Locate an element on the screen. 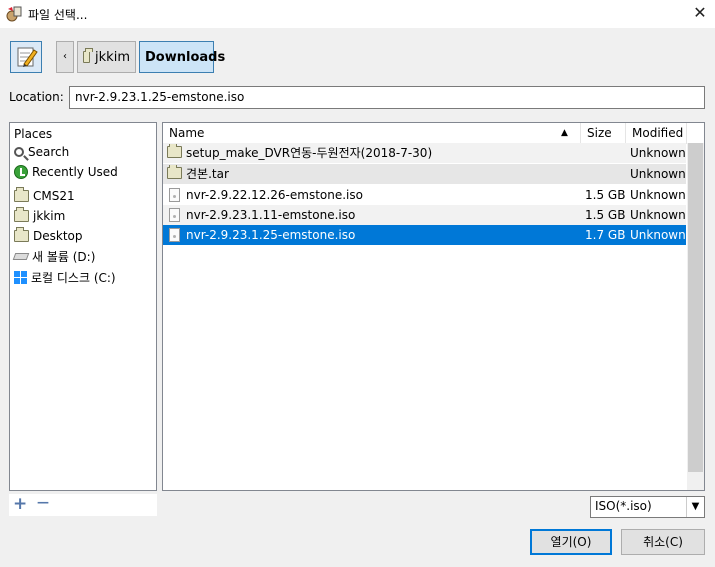 This screenshot has width=715, height=567. places-footer: + — is located at coordinates (83, 505).